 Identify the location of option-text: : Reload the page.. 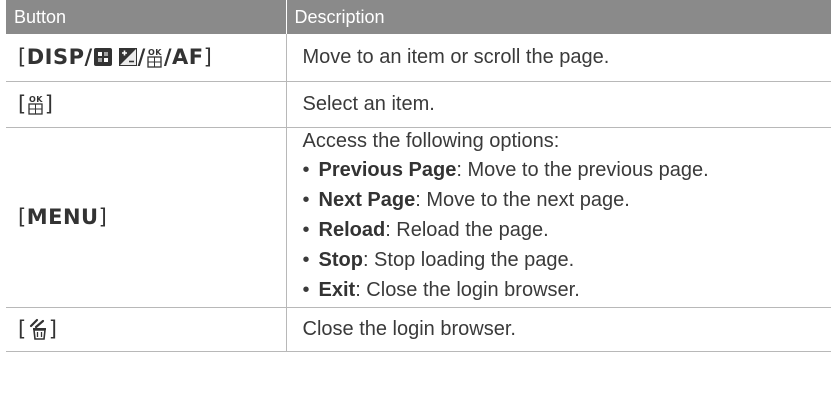
(467, 230).